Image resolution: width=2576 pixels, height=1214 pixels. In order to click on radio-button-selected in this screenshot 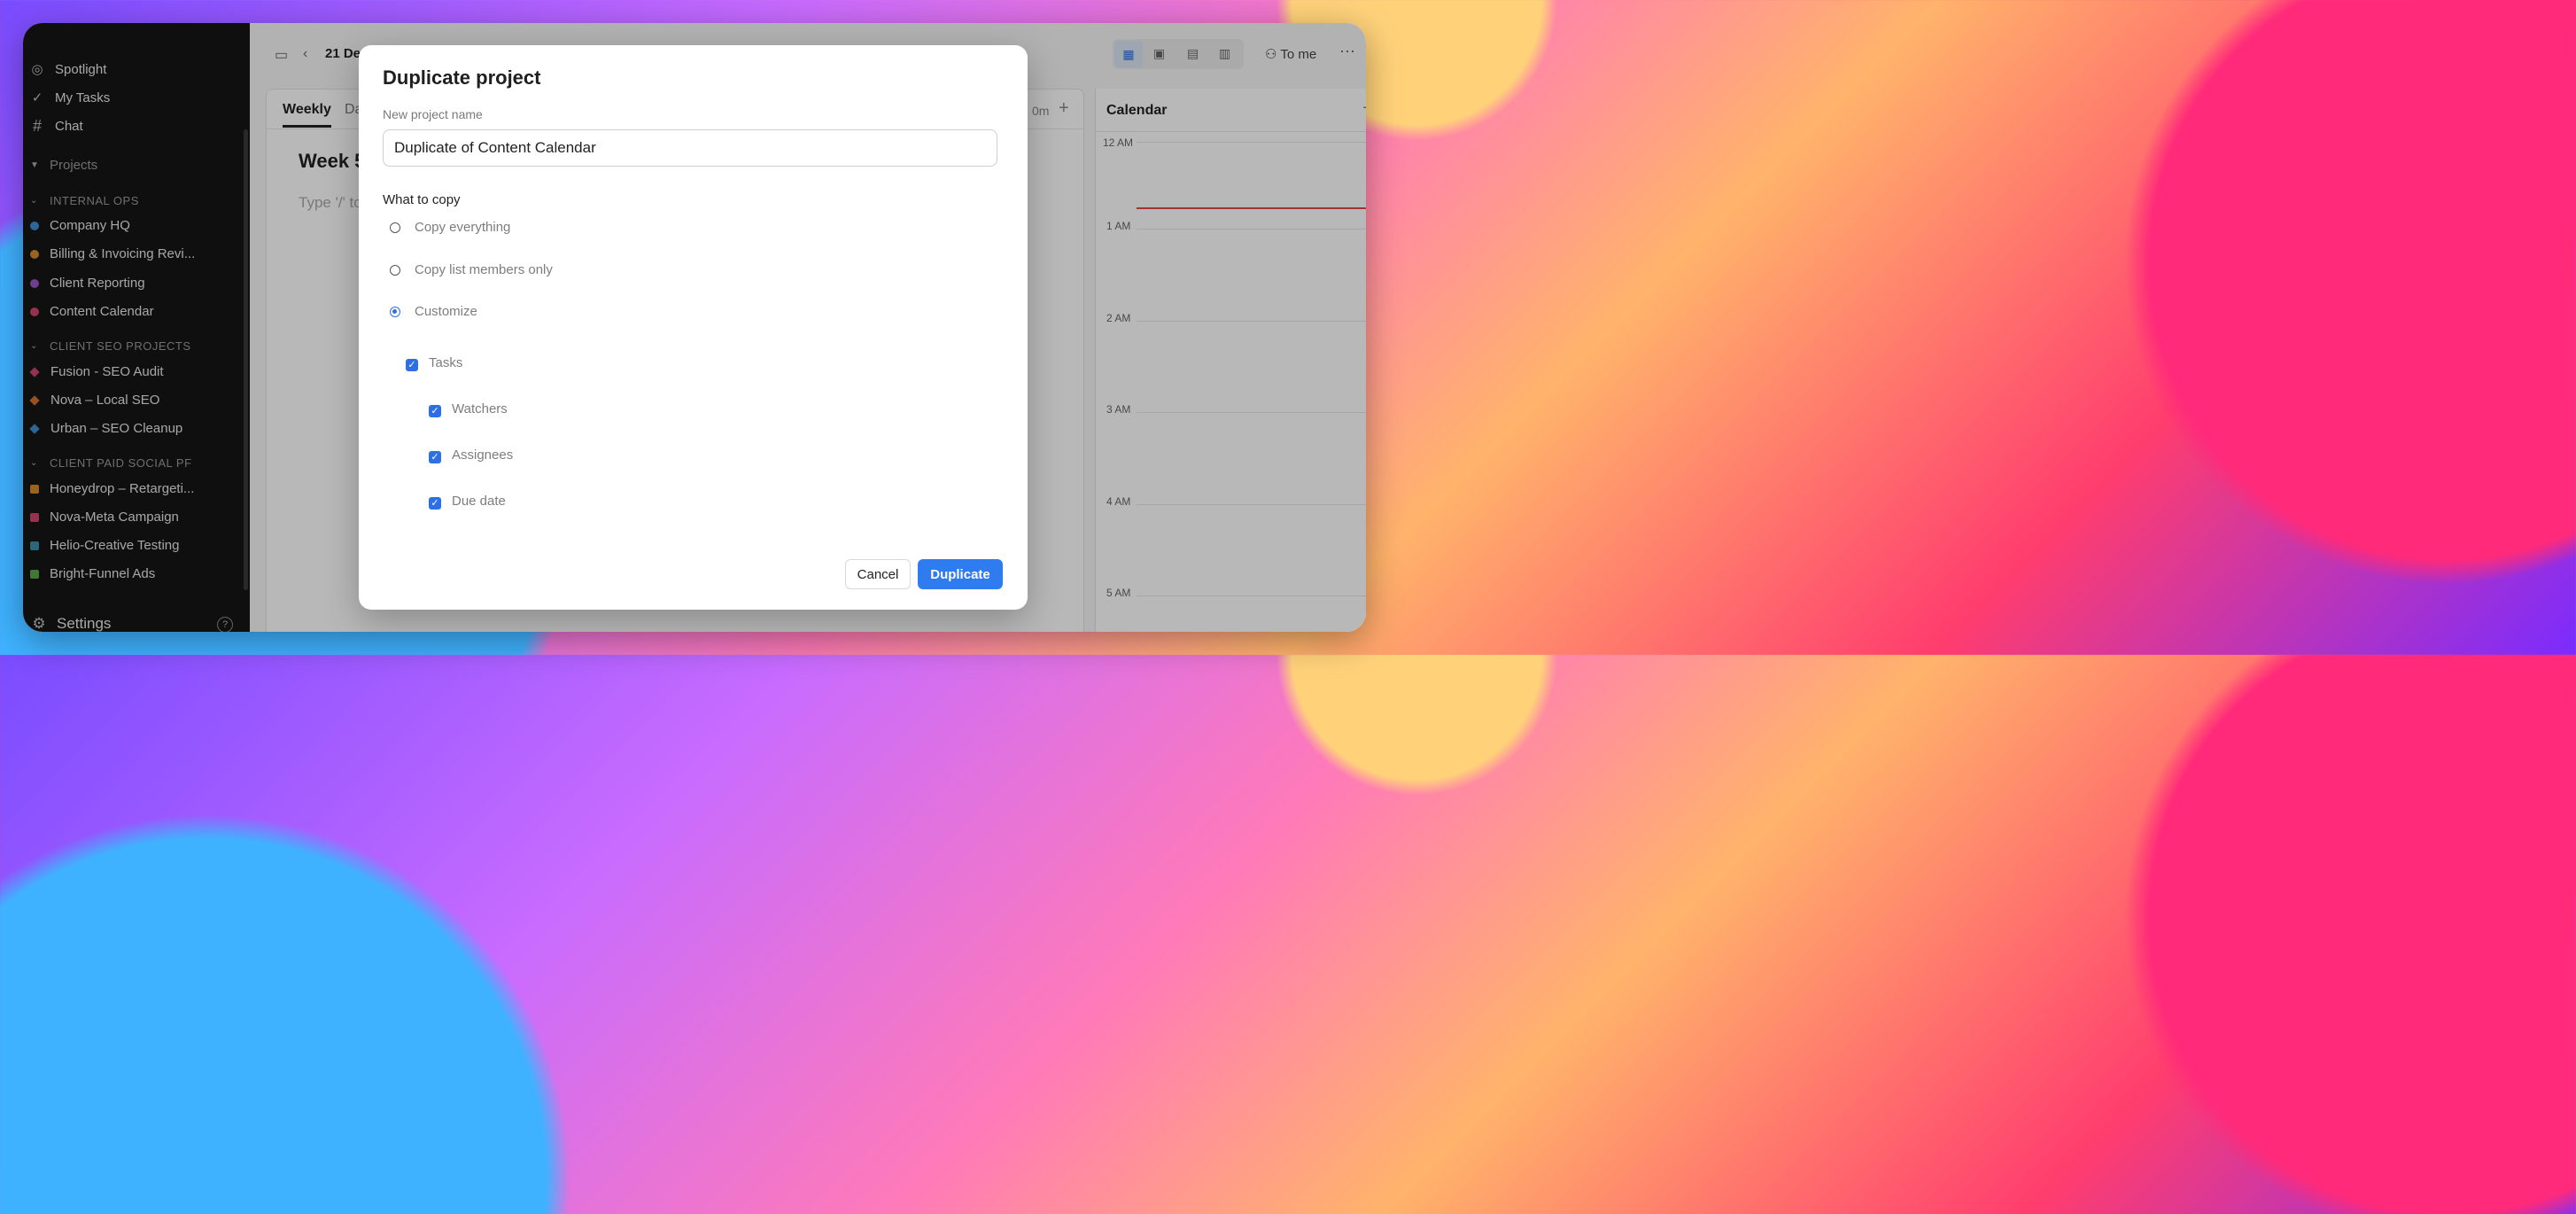, I will do `click(395, 311)`.